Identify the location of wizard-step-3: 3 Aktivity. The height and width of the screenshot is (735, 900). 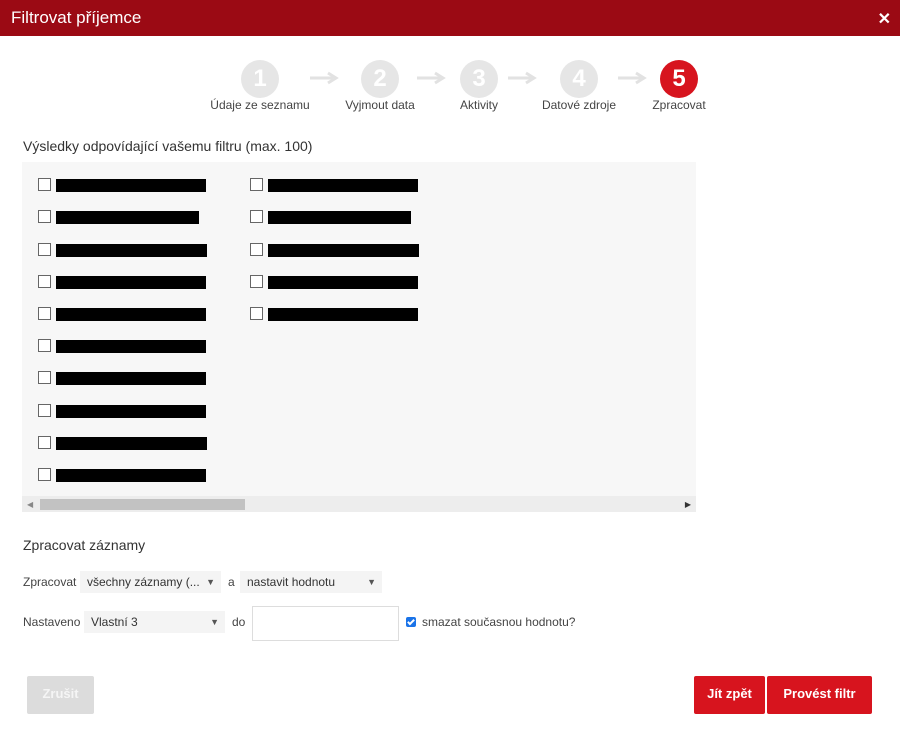
(479, 86).